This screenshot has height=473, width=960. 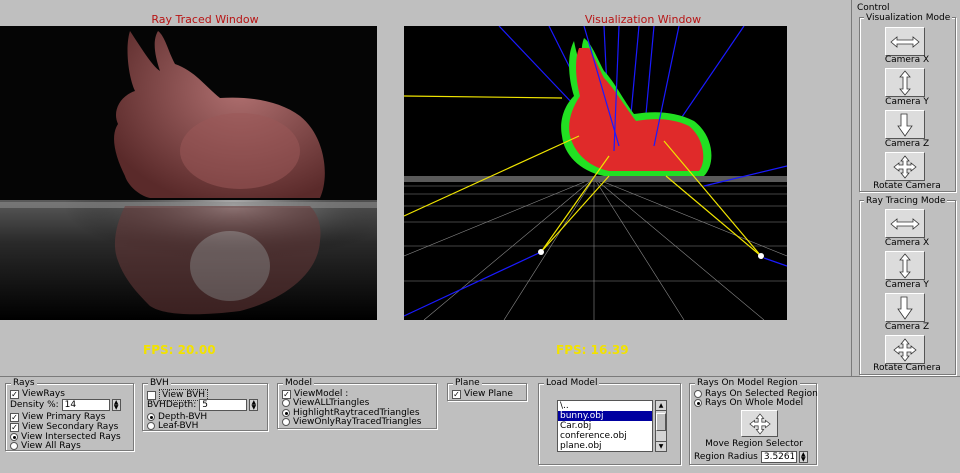 I want to click on vis-camera-z-label: Camera Z, so click(x=907, y=144).